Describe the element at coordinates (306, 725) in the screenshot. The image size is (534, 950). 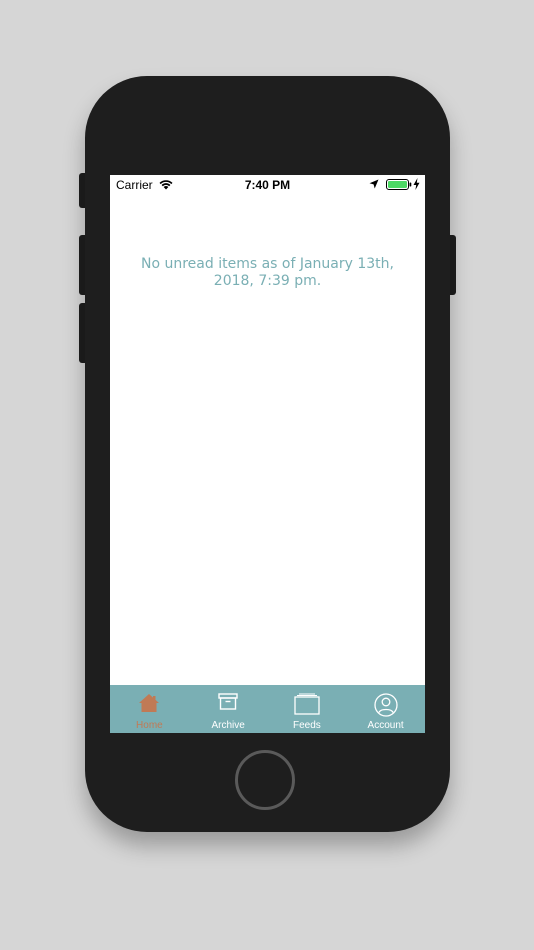
I see `tab-feeds-label: Feeds` at that location.